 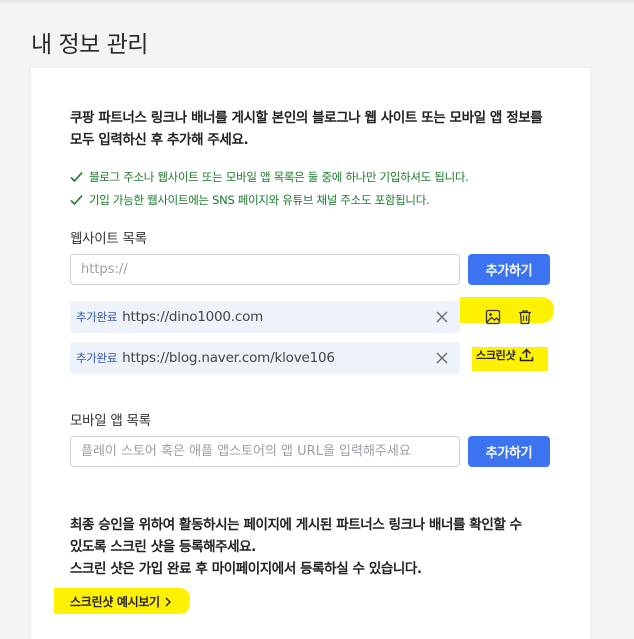 I want to click on note-item: 기입 가능한 웹사이트에는 SNS 페이지와 유튜브 채널 주소도 포함됩니다., so click(x=320, y=200).